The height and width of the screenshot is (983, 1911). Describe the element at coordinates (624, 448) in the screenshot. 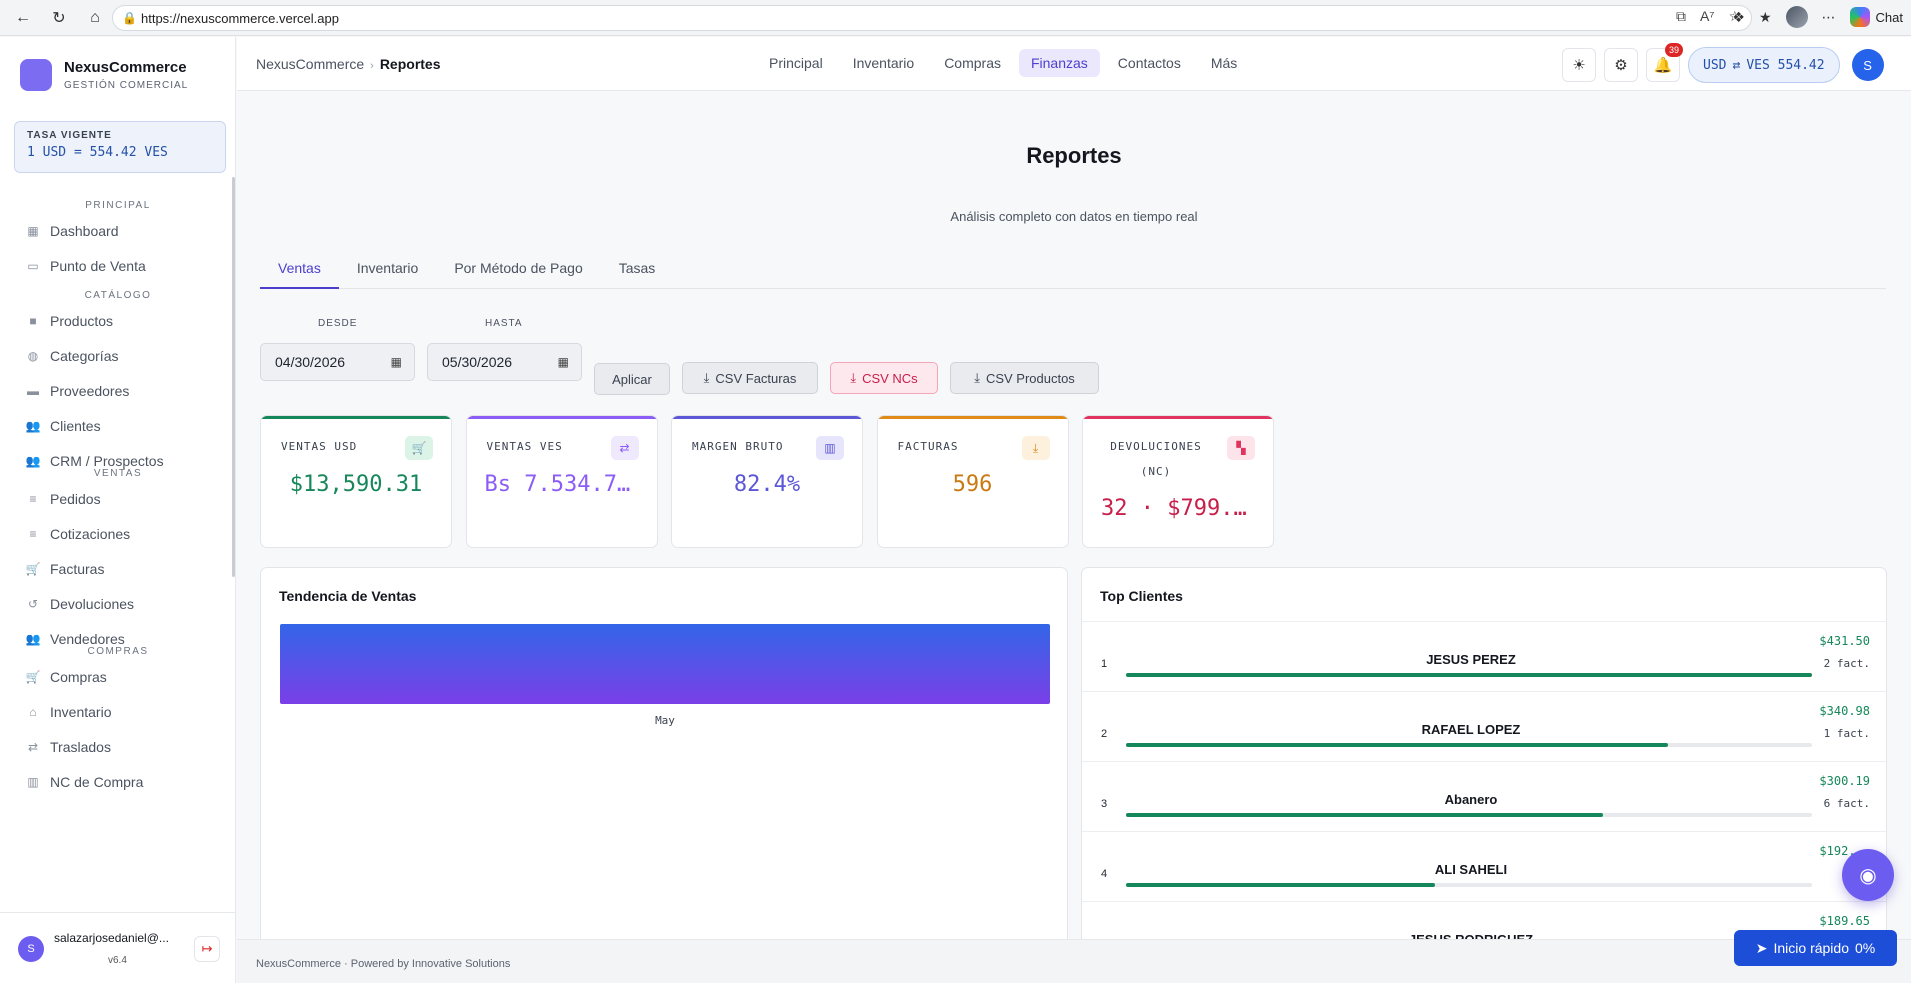

I see `swap-icon: ⇄` at that location.